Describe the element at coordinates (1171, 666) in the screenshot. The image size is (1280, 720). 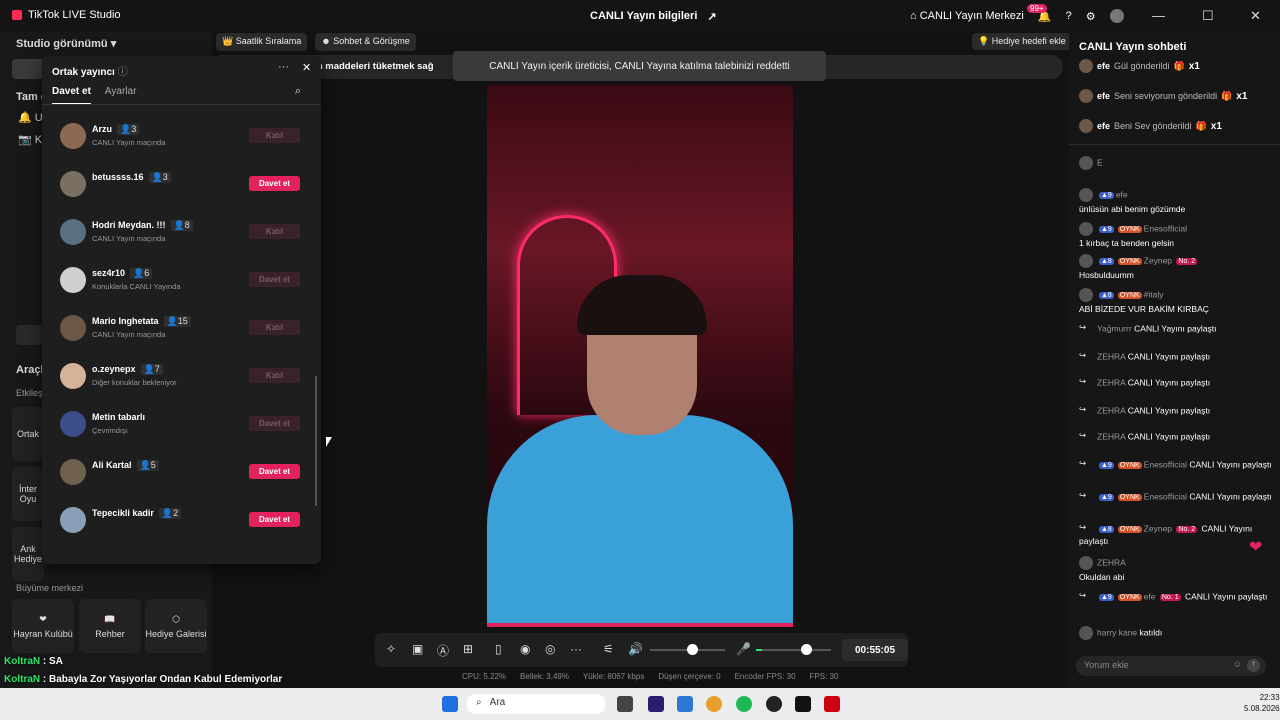
I see `chat-input: Yorum ekle ☺ ↑` at that location.